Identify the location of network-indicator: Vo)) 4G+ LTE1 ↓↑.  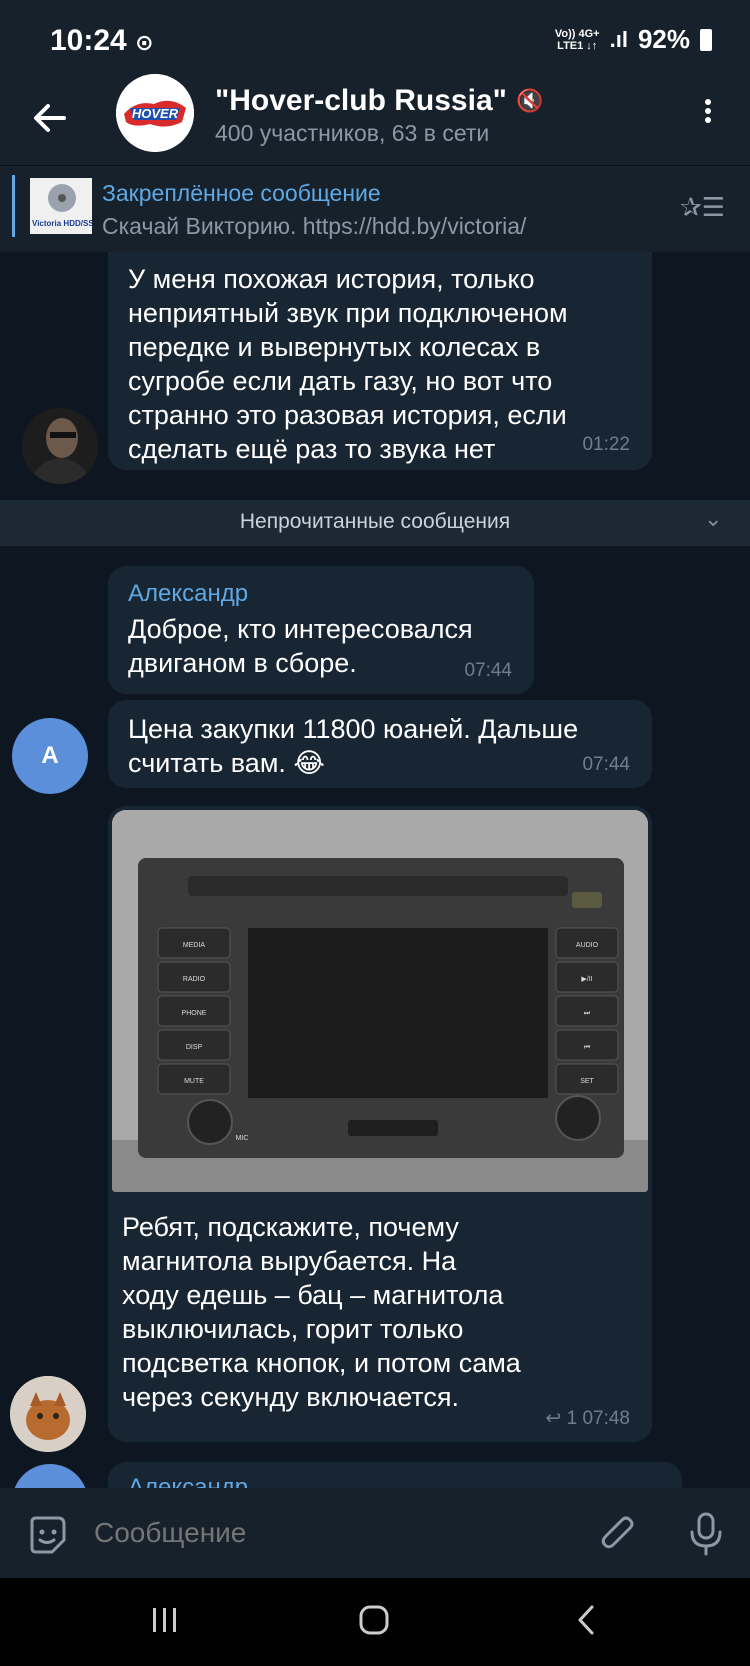
(577, 39).